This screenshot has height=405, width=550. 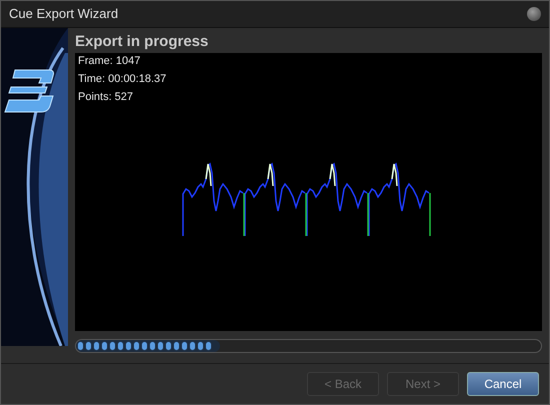 I want to click on stat-text: Frame: 1047, so click(x=110, y=61).